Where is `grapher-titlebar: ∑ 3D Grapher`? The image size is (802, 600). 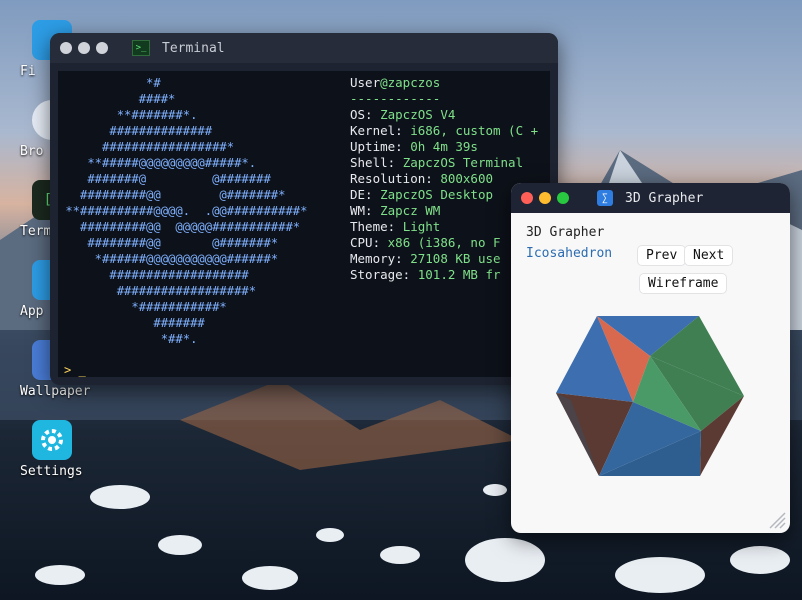 grapher-titlebar: ∑ 3D Grapher is located at coordinates (650, 198).